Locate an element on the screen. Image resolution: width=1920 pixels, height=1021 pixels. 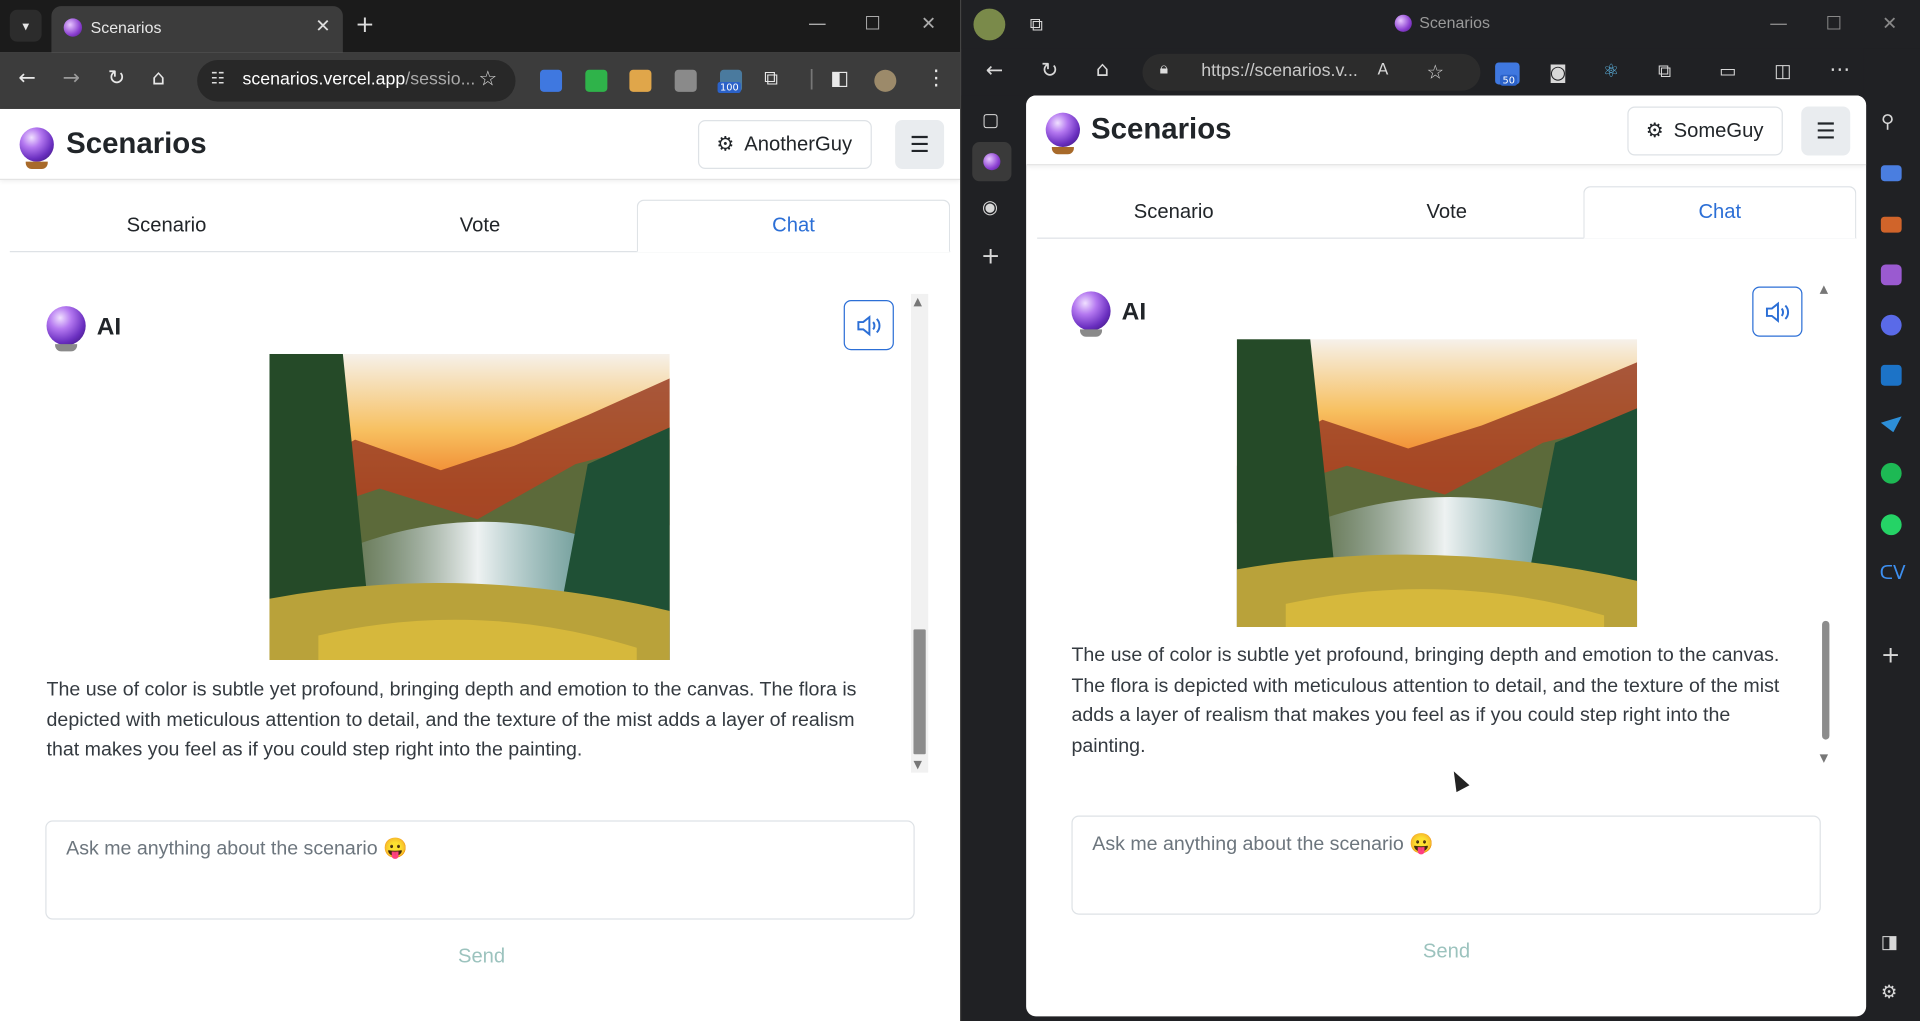
browser-tab-scenarios: Scenarios ✕ is located at coordinates (197, 29).